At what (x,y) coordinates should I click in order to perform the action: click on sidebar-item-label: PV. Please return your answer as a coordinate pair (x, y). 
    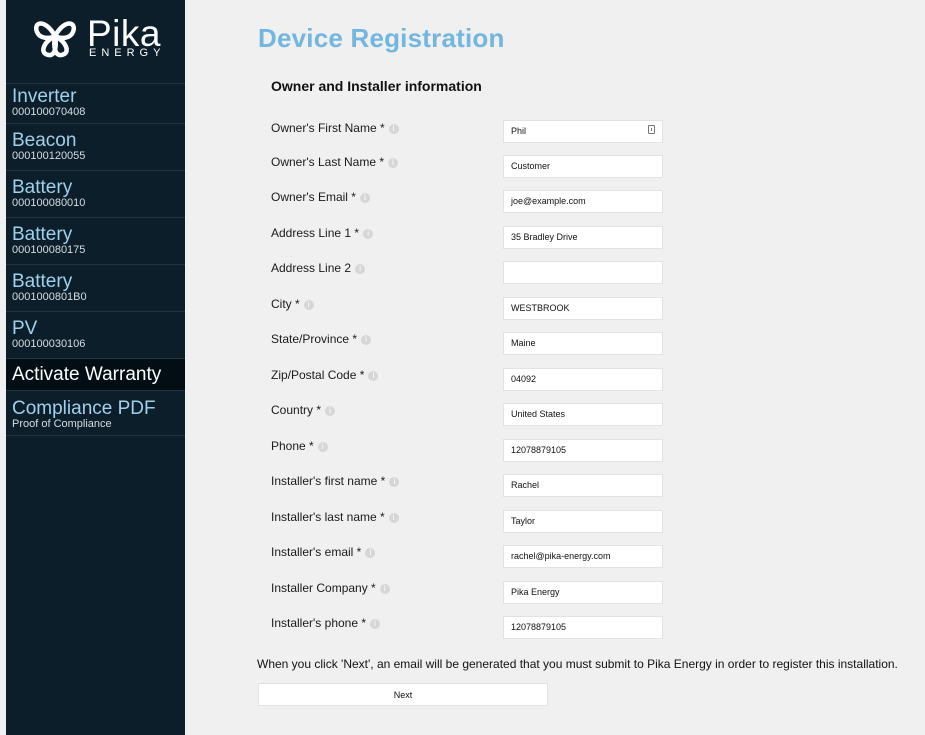
    Looking at the image, I should click on (25, 328).